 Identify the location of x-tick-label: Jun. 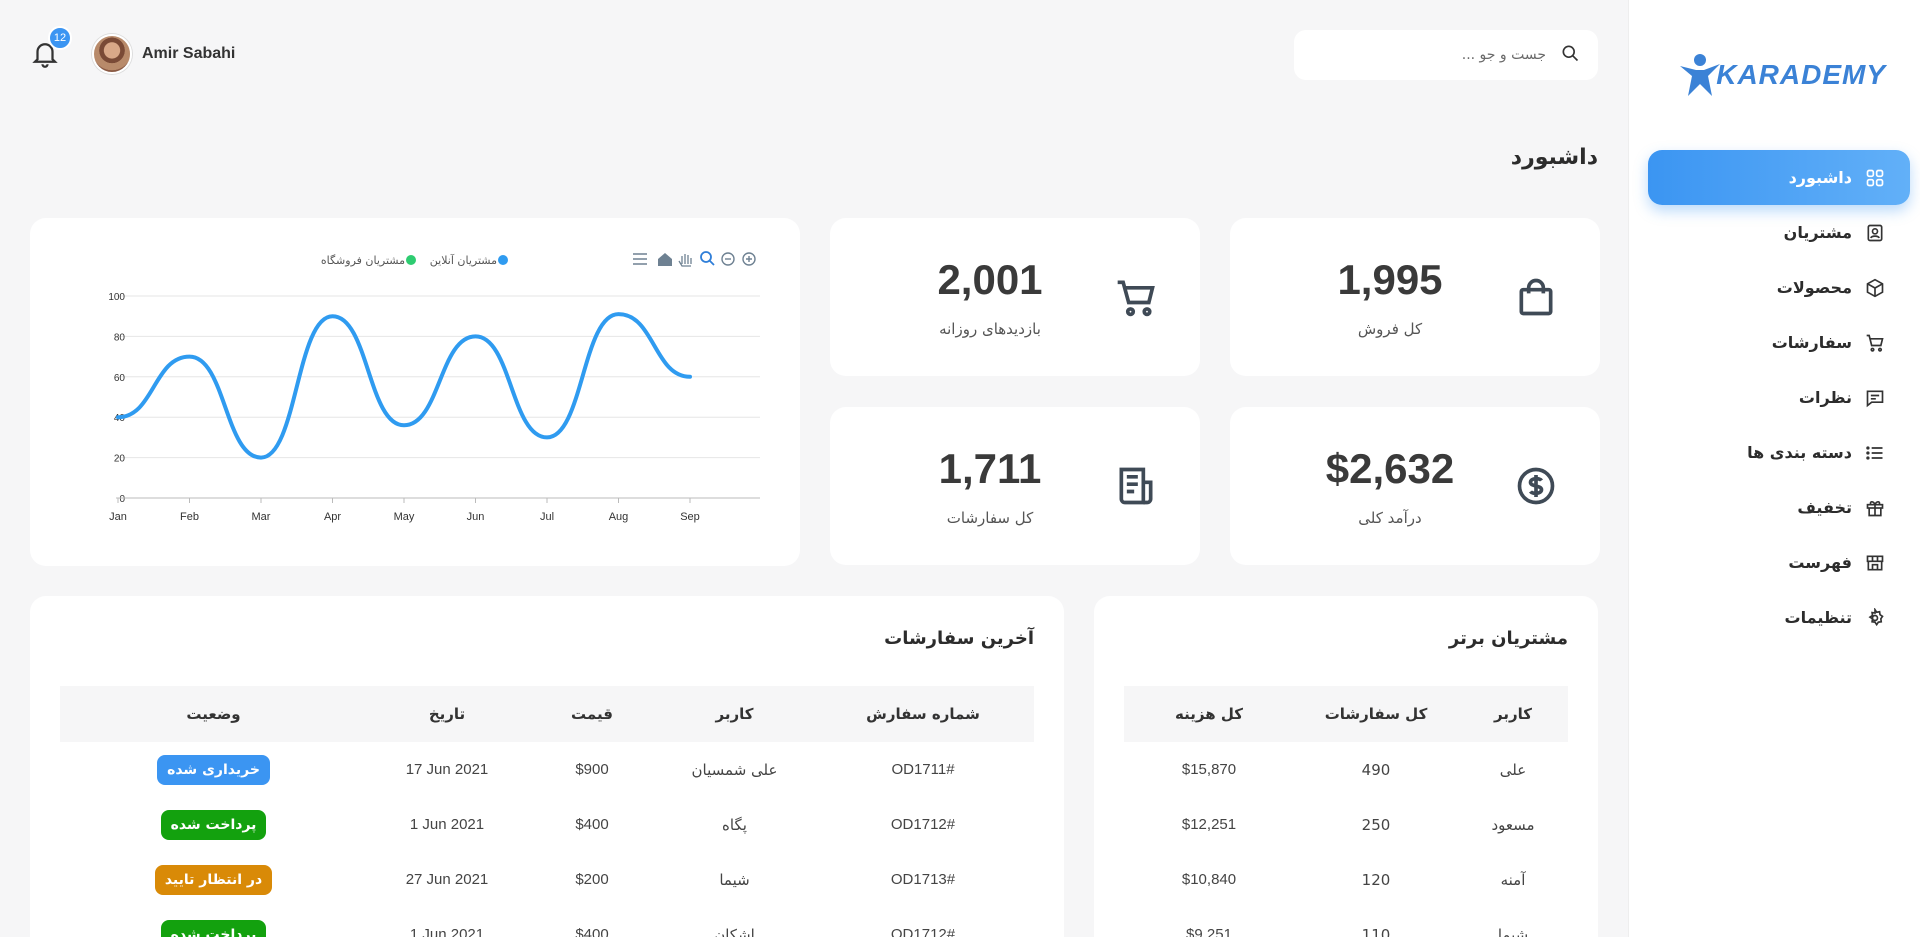
(476, 517).